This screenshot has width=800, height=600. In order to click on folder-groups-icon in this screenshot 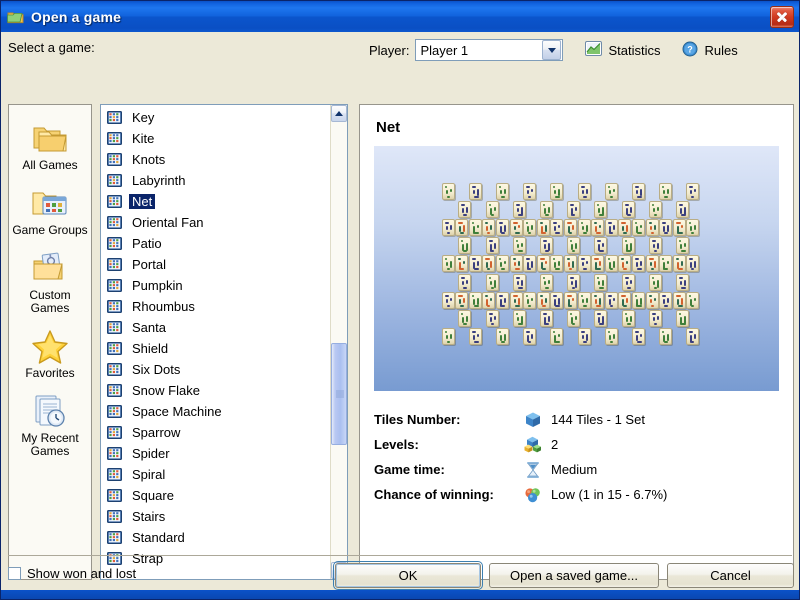, I will do `click(50, 203)`.